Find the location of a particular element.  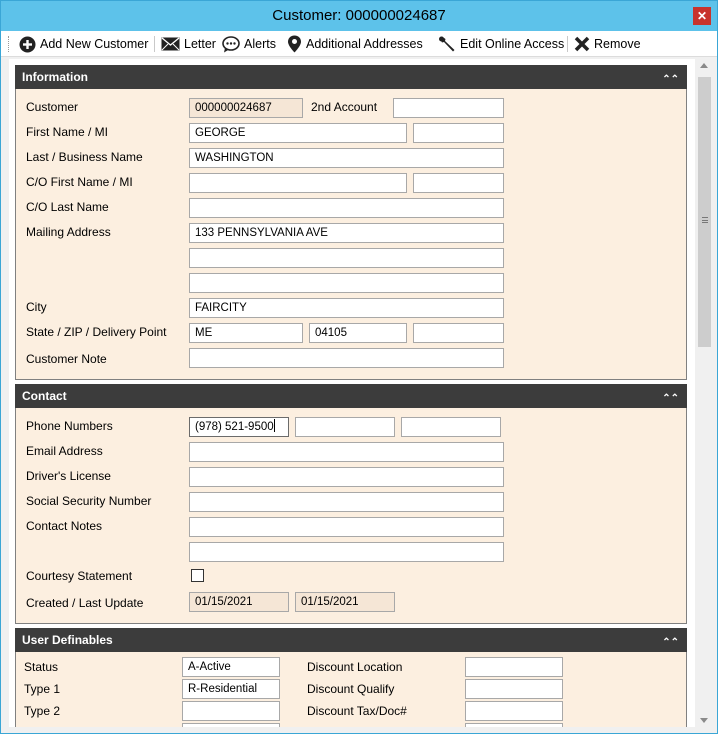

toolbar-grip is located at coordinates (9, 44).